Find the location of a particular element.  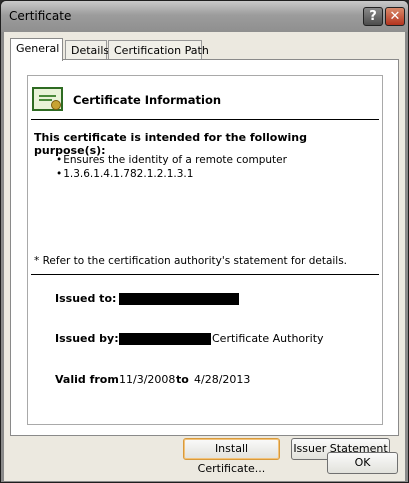

close-button: ✕ is located at coordinates (395, 16).